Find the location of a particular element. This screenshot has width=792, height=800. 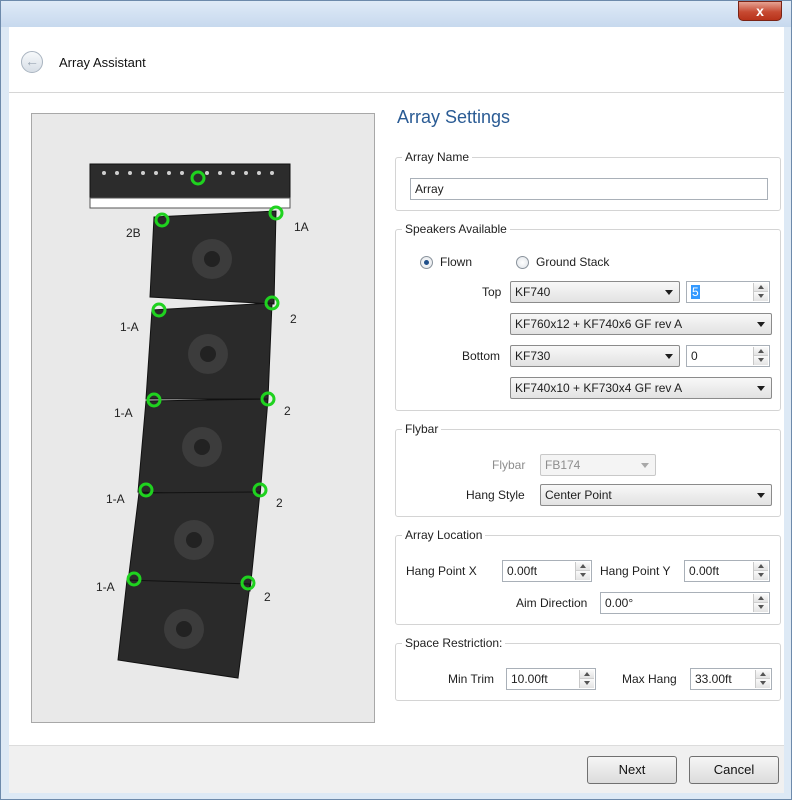

min-trim-value: 10.00ft is located at coordinates (529, 679).